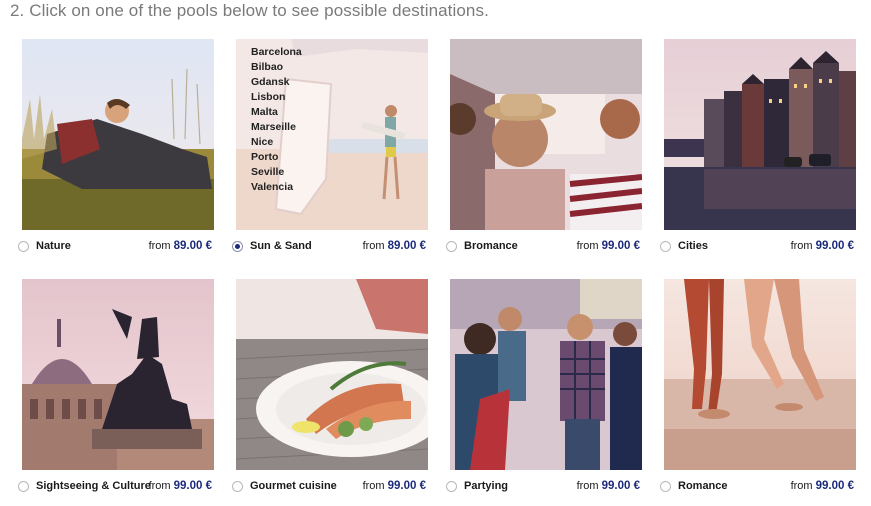 Image resolution: width=871 pixels, height=506 pixels. Describe the element at coordinates (237, 486) in the screenshot. I see `pool-radio-gourmet` at that location.